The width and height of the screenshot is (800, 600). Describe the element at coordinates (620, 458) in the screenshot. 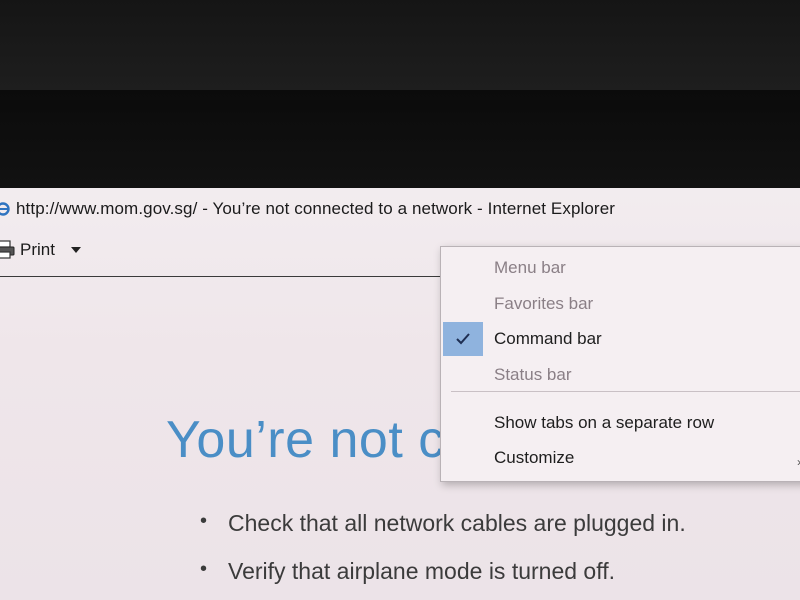

I see `menu-item-customize: Customize ›` at that location.